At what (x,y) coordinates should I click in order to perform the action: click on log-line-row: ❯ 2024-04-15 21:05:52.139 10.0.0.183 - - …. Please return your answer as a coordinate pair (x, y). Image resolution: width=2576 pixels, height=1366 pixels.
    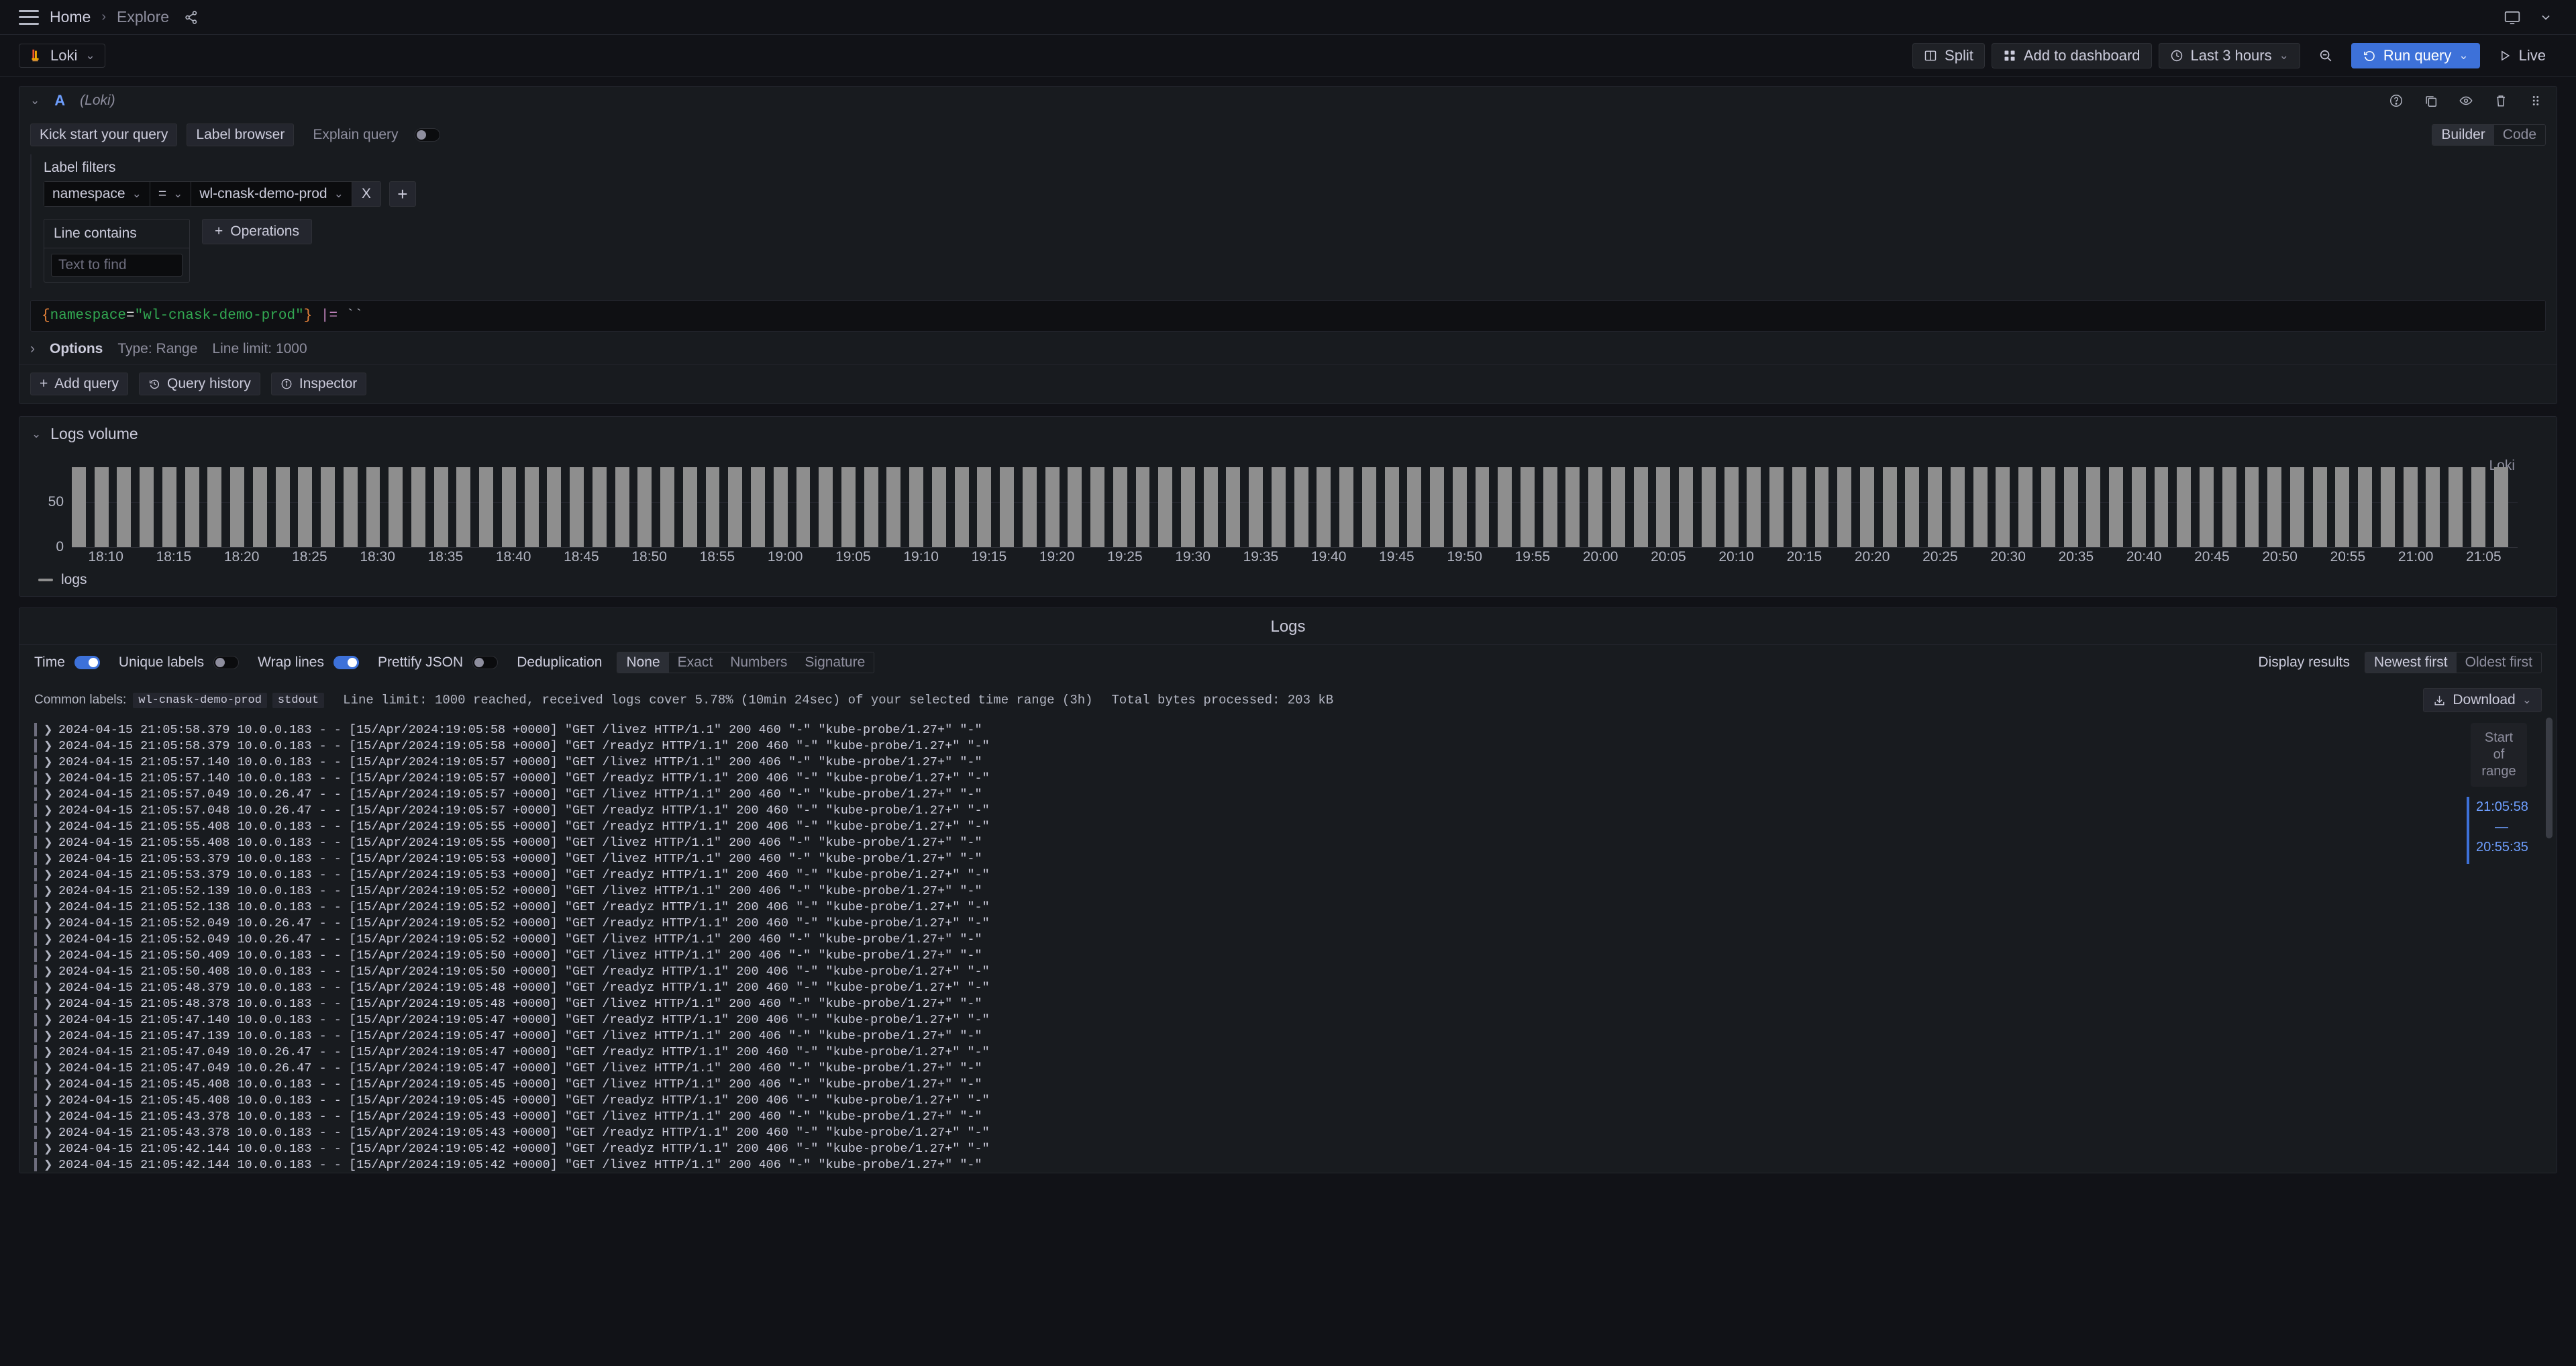
    Looking at the image, I should click on (1288, 891).